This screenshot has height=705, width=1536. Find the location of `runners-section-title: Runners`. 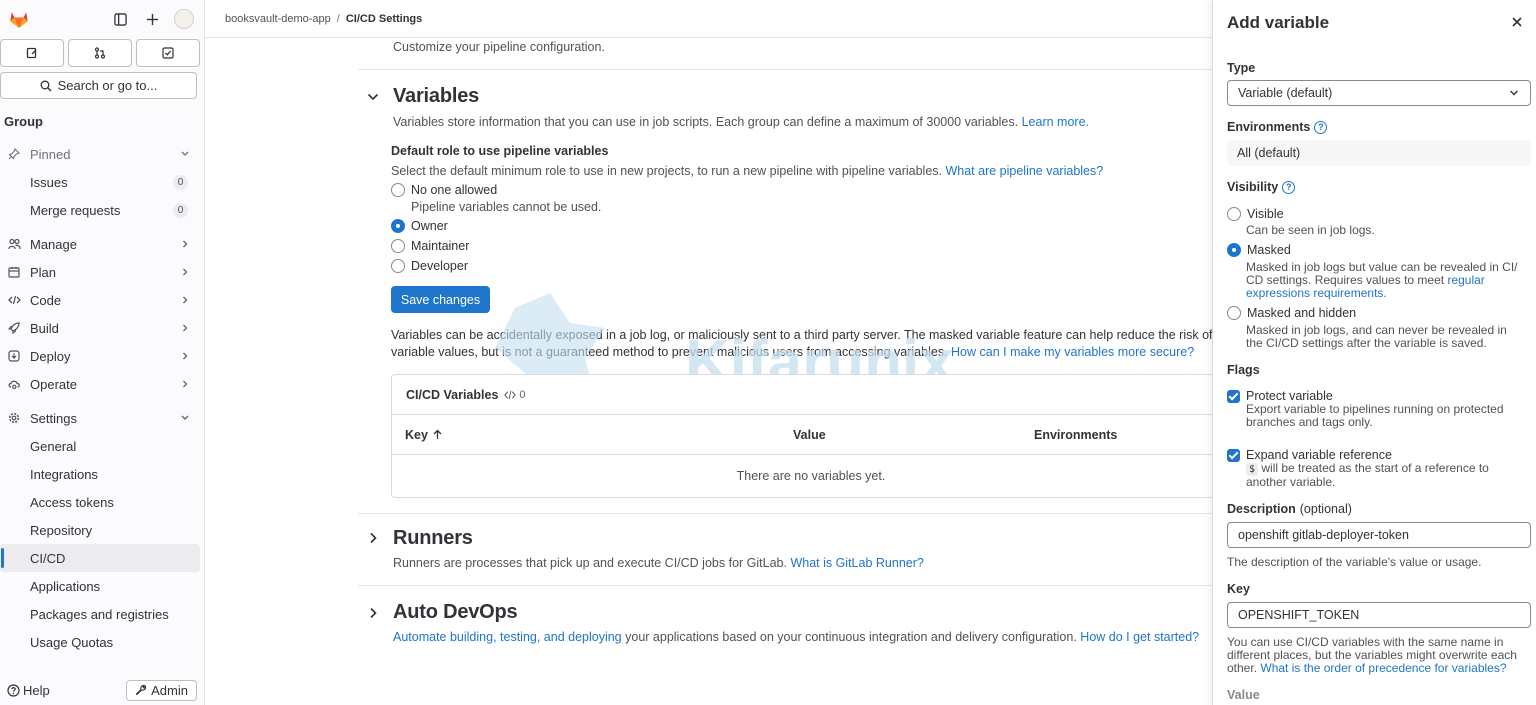

runners-section-title: Runners is located at coordinates (433, 538).